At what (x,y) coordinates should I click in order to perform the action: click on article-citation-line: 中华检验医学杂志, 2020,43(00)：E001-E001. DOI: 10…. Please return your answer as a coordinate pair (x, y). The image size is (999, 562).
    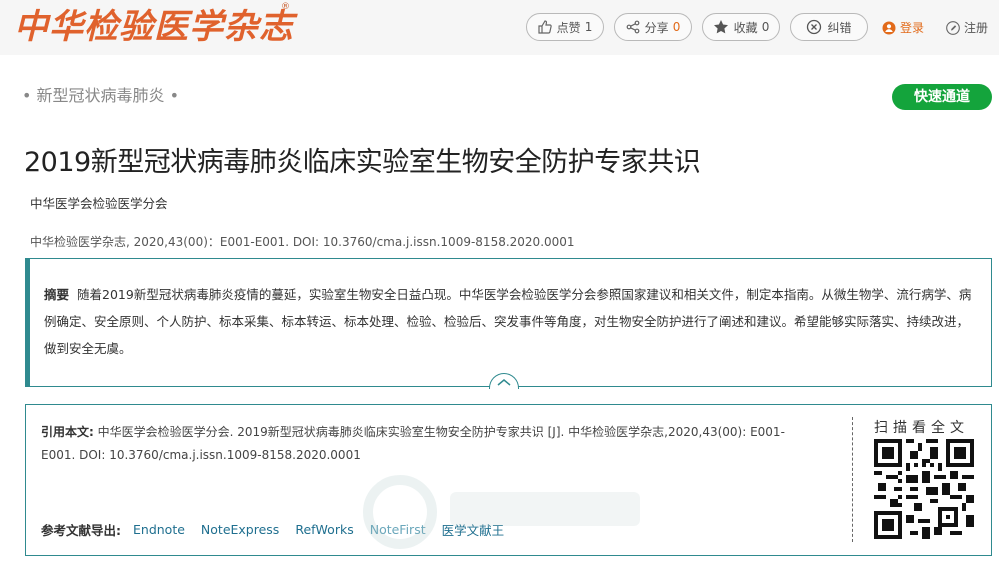
    Looking at the image, I should click on (302, 242).